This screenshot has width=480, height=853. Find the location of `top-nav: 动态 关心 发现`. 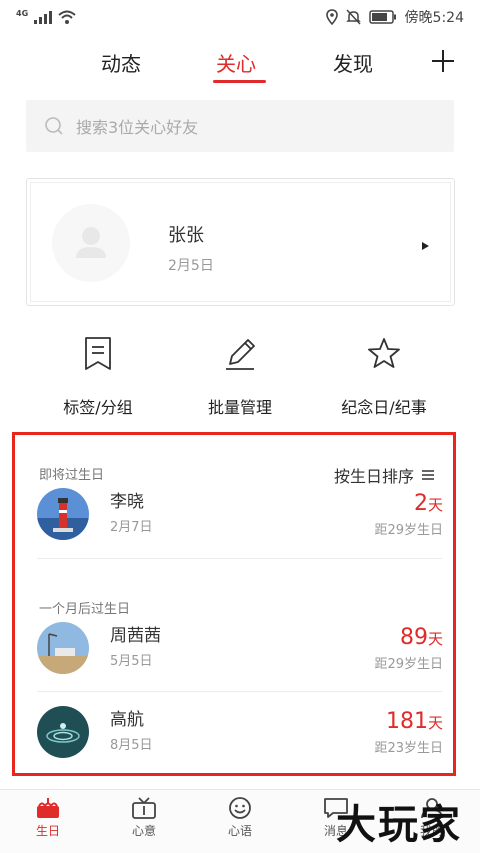

top-nav: 动态 关心 发现 is located at coordinates (240, 63).